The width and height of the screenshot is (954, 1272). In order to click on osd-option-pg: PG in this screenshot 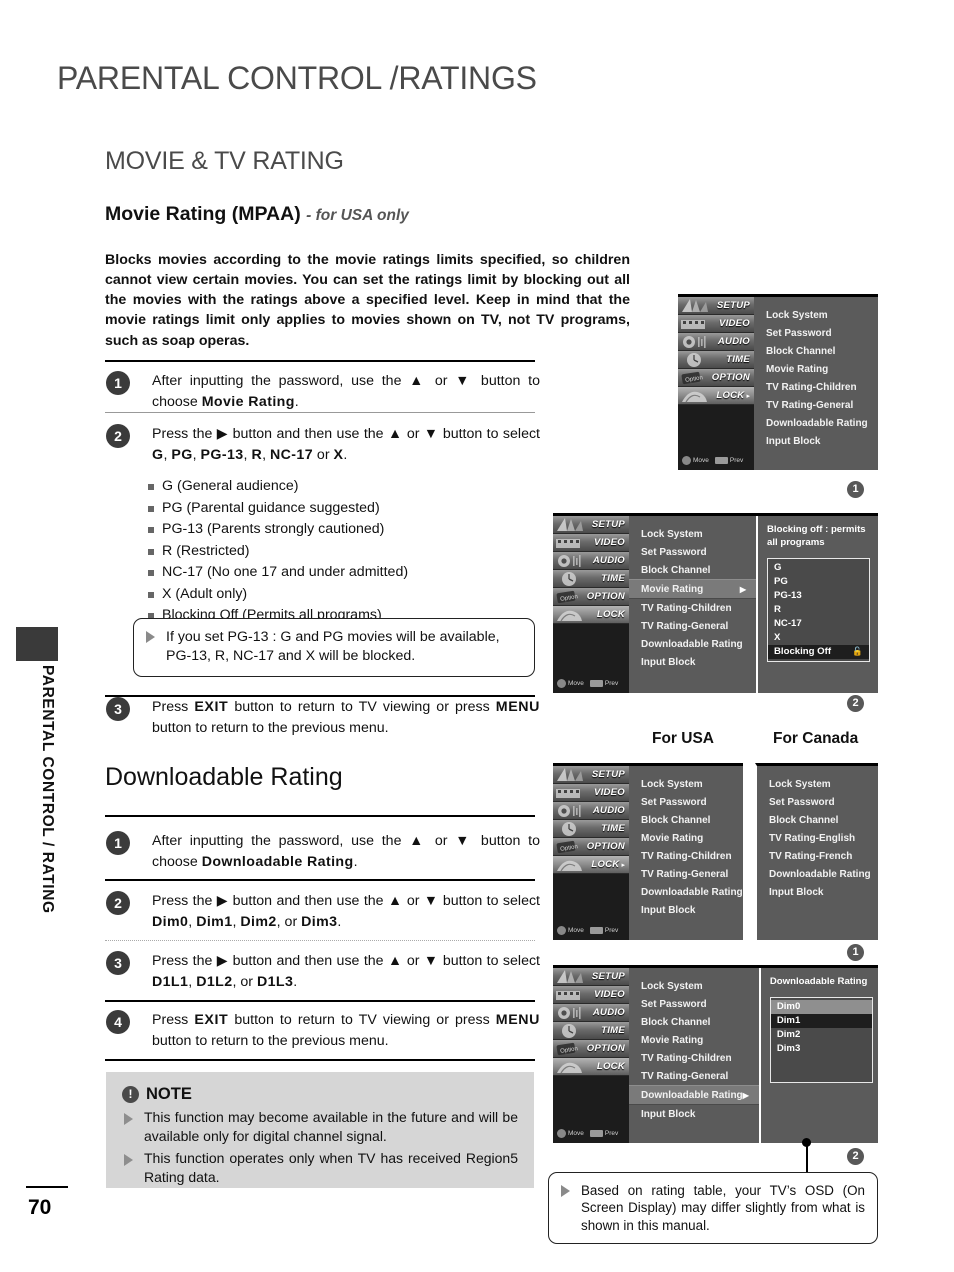, I will do `click(818, 582)`.